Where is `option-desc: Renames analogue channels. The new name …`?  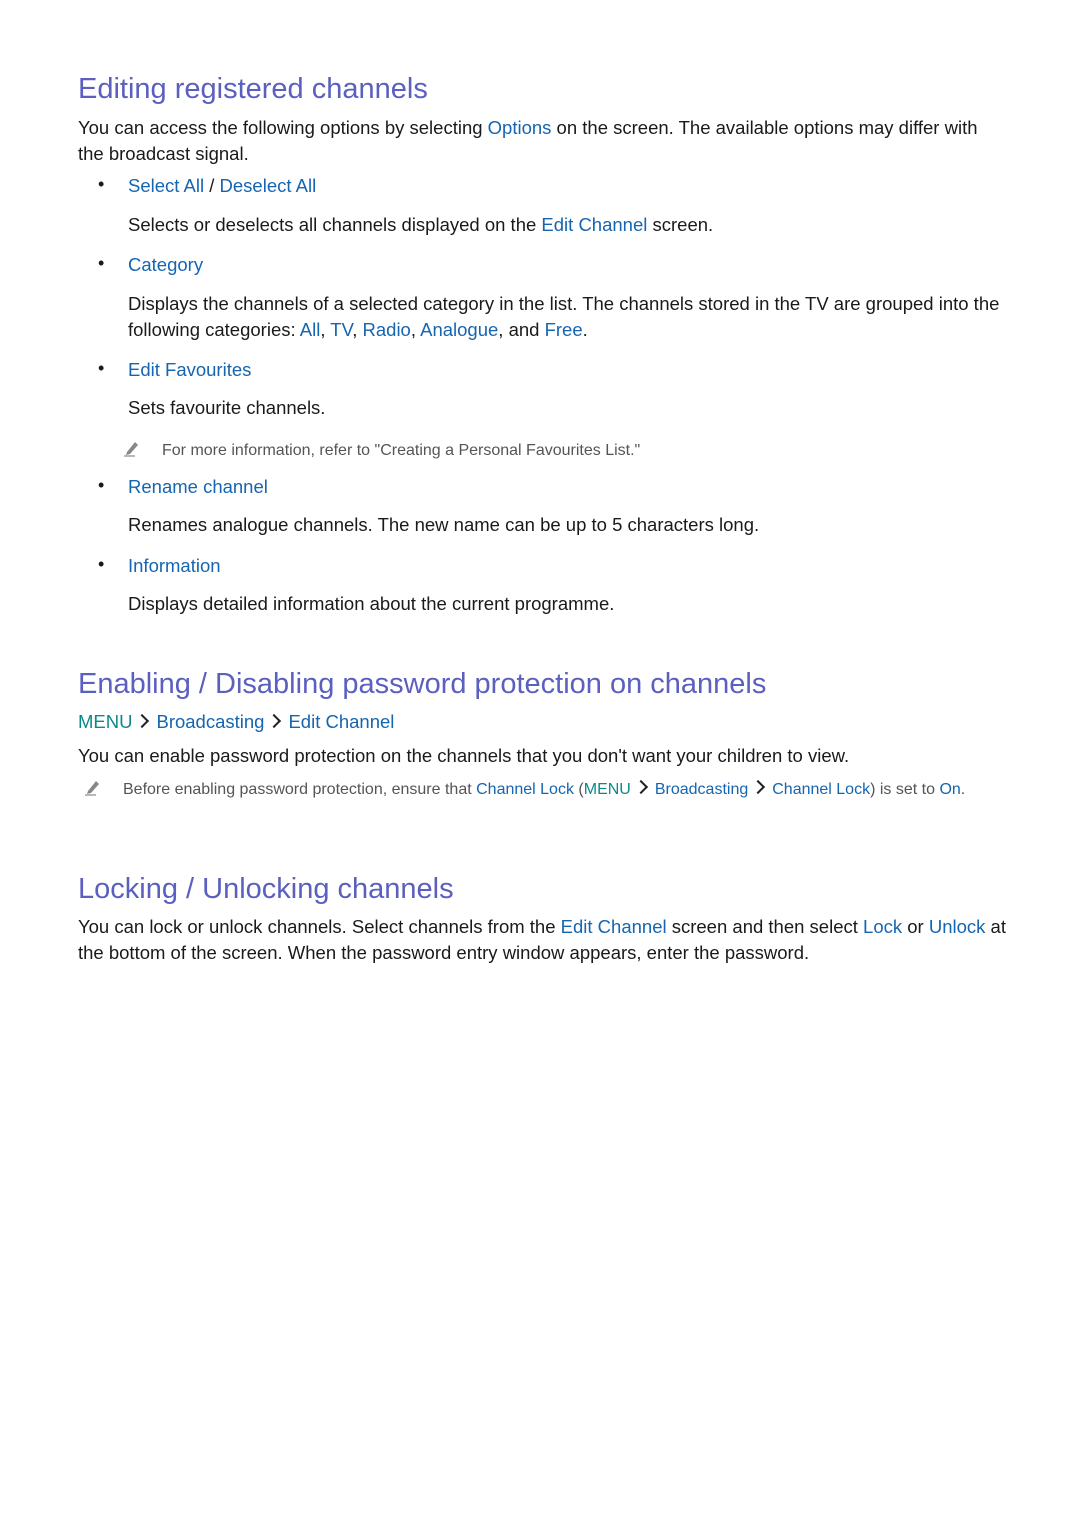 option-desc: Renames analogue channels. The new name … is located at coordinates (444, 524).